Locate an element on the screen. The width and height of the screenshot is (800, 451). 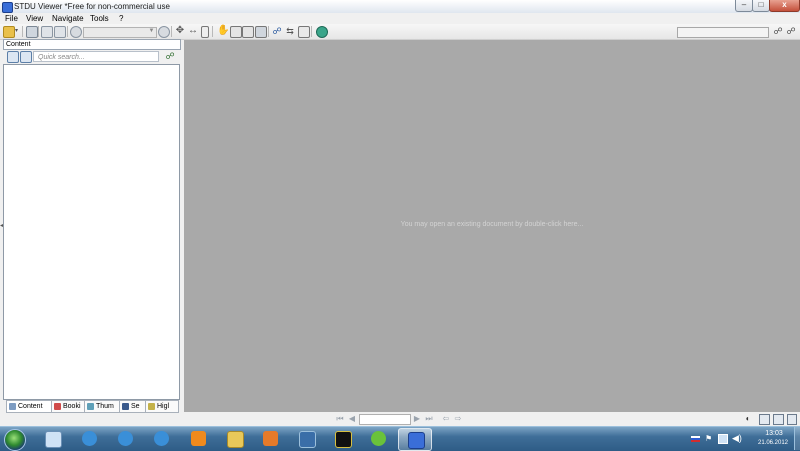
fit-width-icon: ↔ is located at coordinates (193, 31).